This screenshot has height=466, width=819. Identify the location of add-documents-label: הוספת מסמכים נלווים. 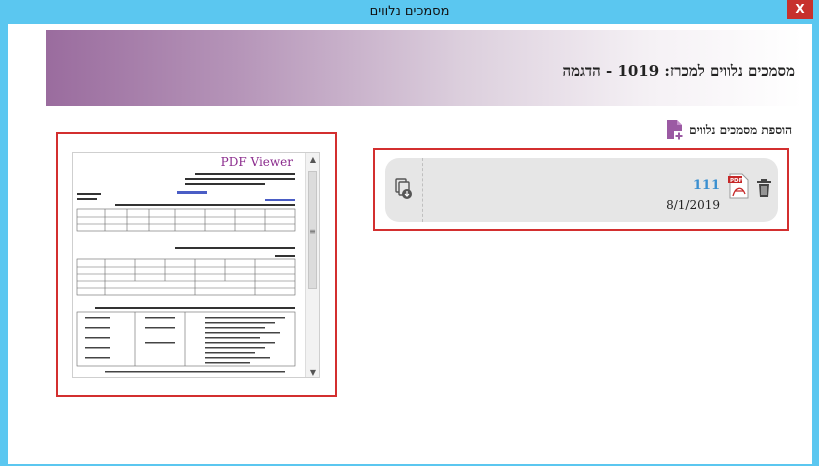
(740, 129).